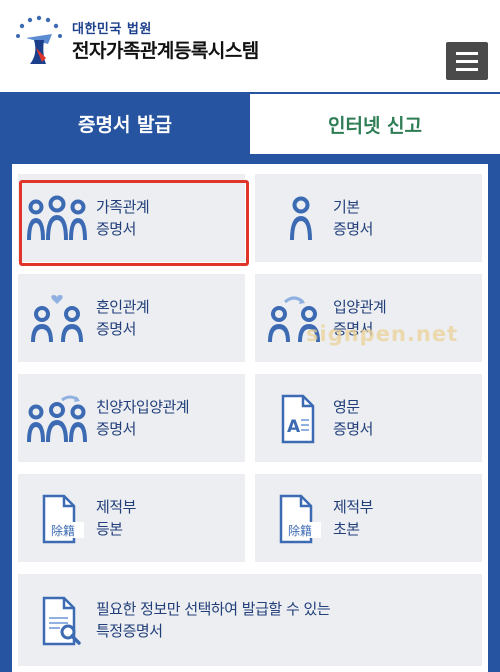  What do you see at coordinates (57, 217) in the screenshot?
I see `family-people-icon` at bounding box center [57, 217].